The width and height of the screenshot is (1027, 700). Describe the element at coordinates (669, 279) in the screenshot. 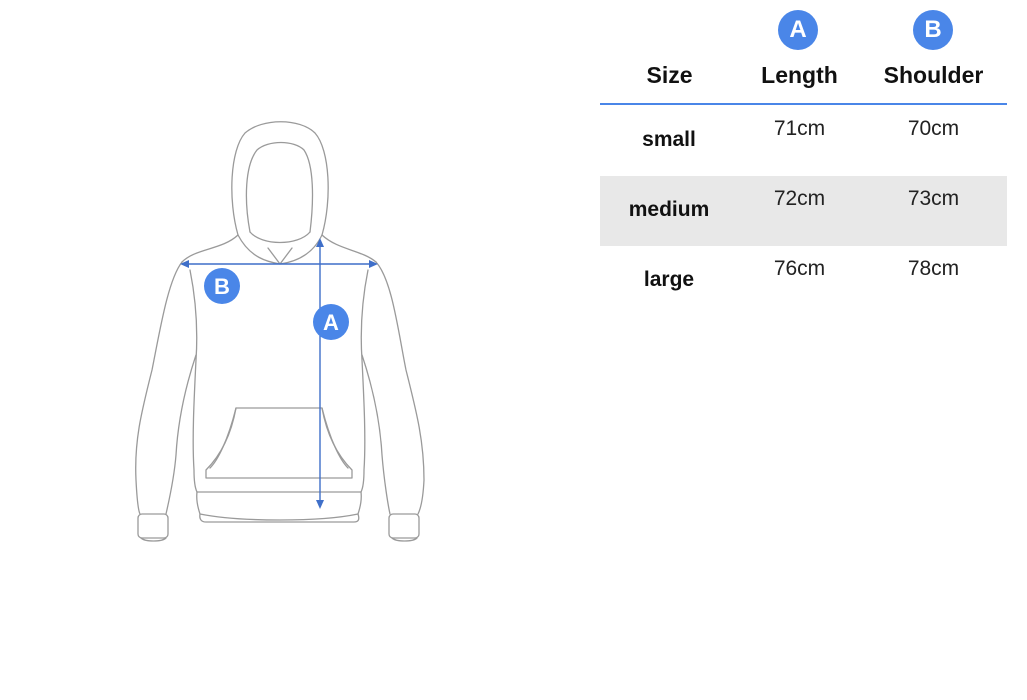

I see `size-cell: large` at that location.